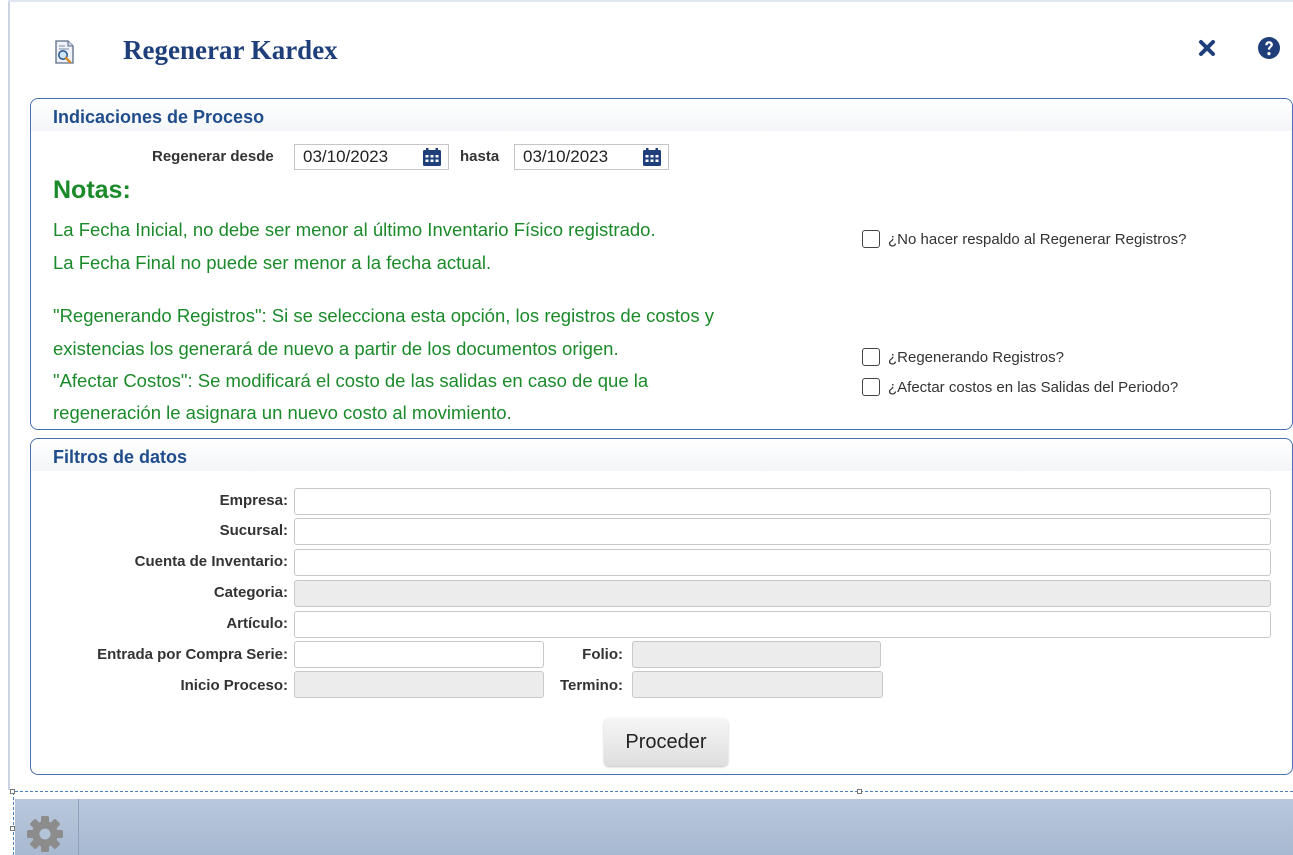 Image resolution: width=1293 pixels, height=855 pixels. Describe the element at coordinates (213, 156) in the screenshot. I see `from-date-label: Regenerar desde` at that location.